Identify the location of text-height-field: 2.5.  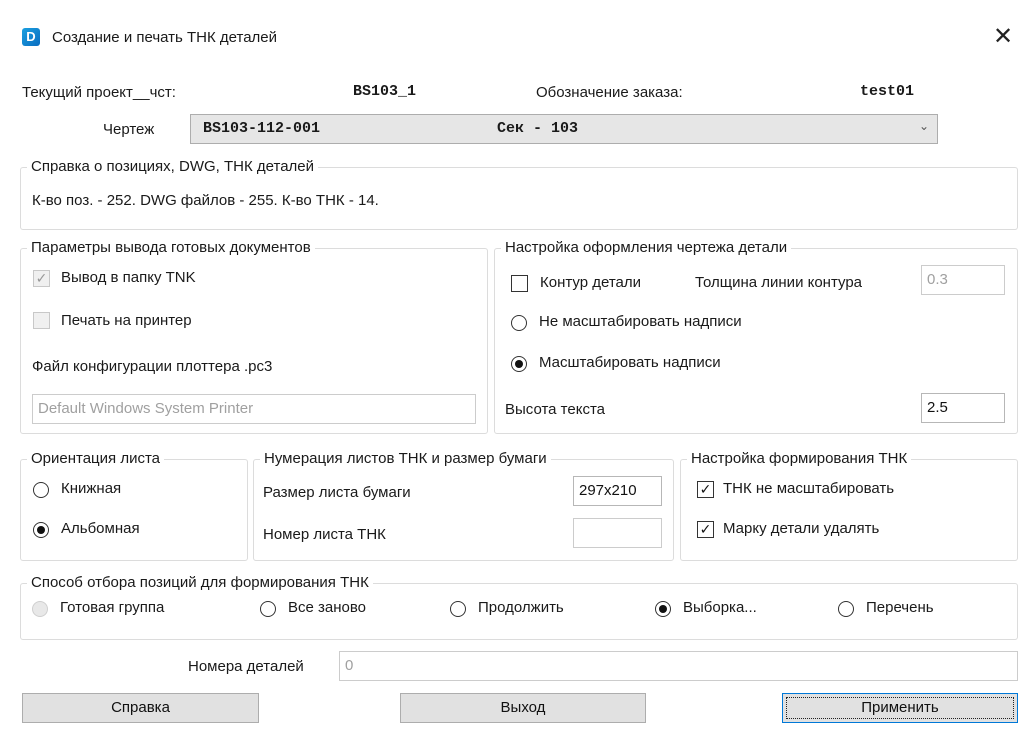
(963, 408).